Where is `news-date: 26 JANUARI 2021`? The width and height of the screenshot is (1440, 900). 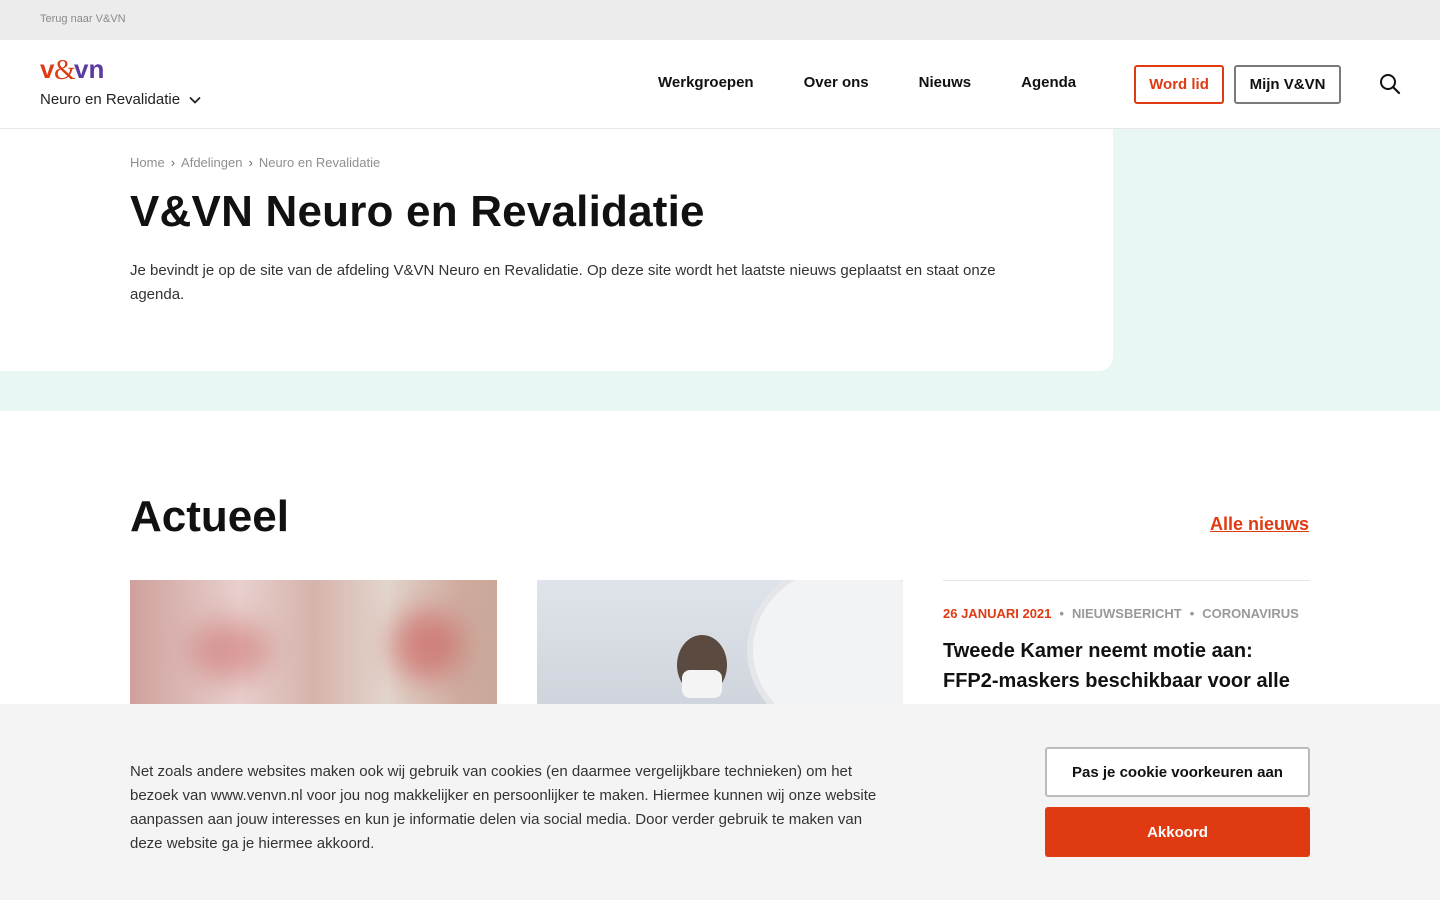
news-date: 26 JANUARI 2021 is located at coordinates (997, 613).